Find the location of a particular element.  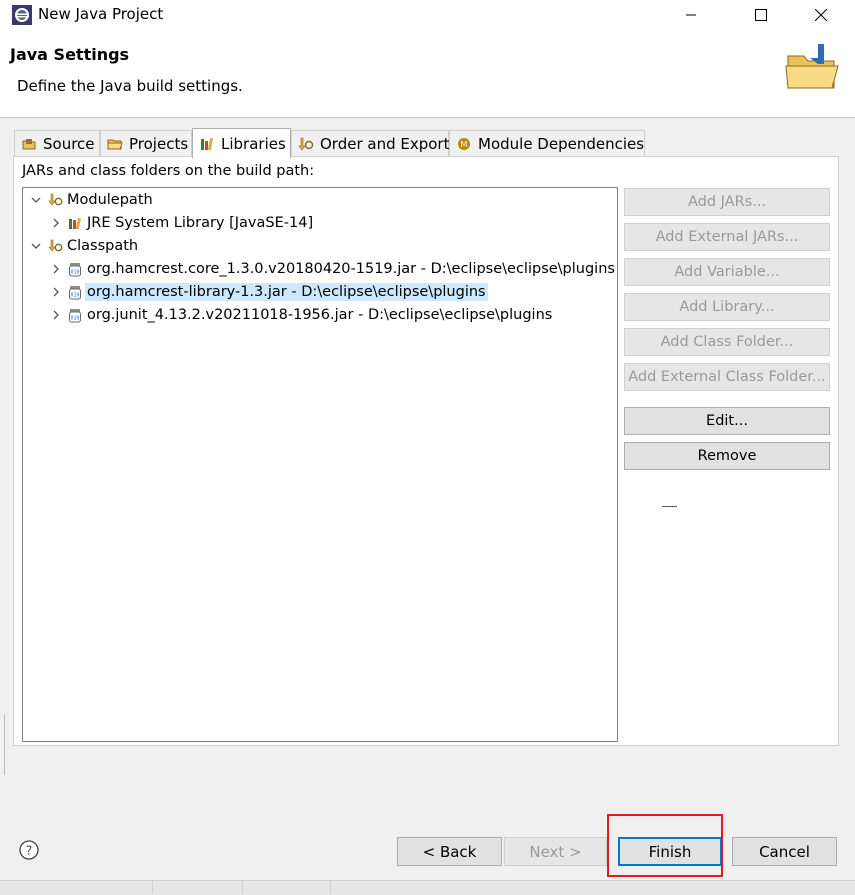

close-icon is located at coordinates (821, 15).